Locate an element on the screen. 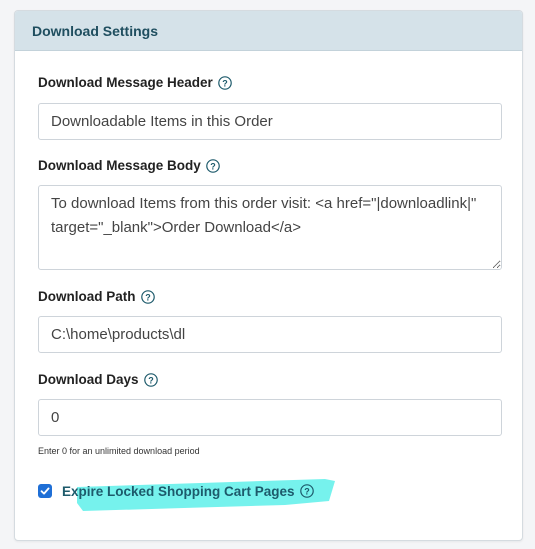 The image size is (535, 549). message-body-label: Download Message Body ? is located at coordinates (129, 165).